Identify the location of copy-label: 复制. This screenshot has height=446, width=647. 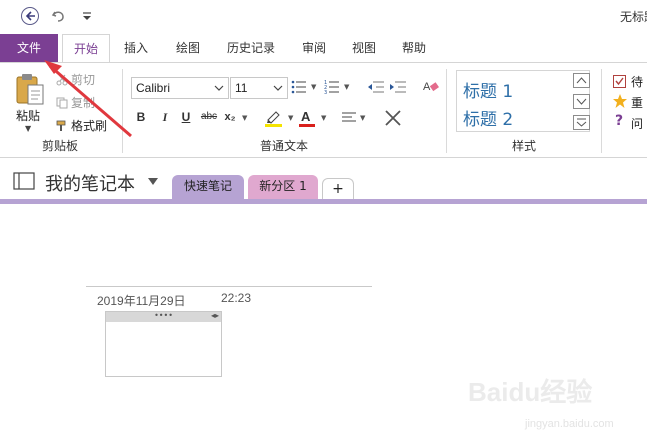
(83, 103).